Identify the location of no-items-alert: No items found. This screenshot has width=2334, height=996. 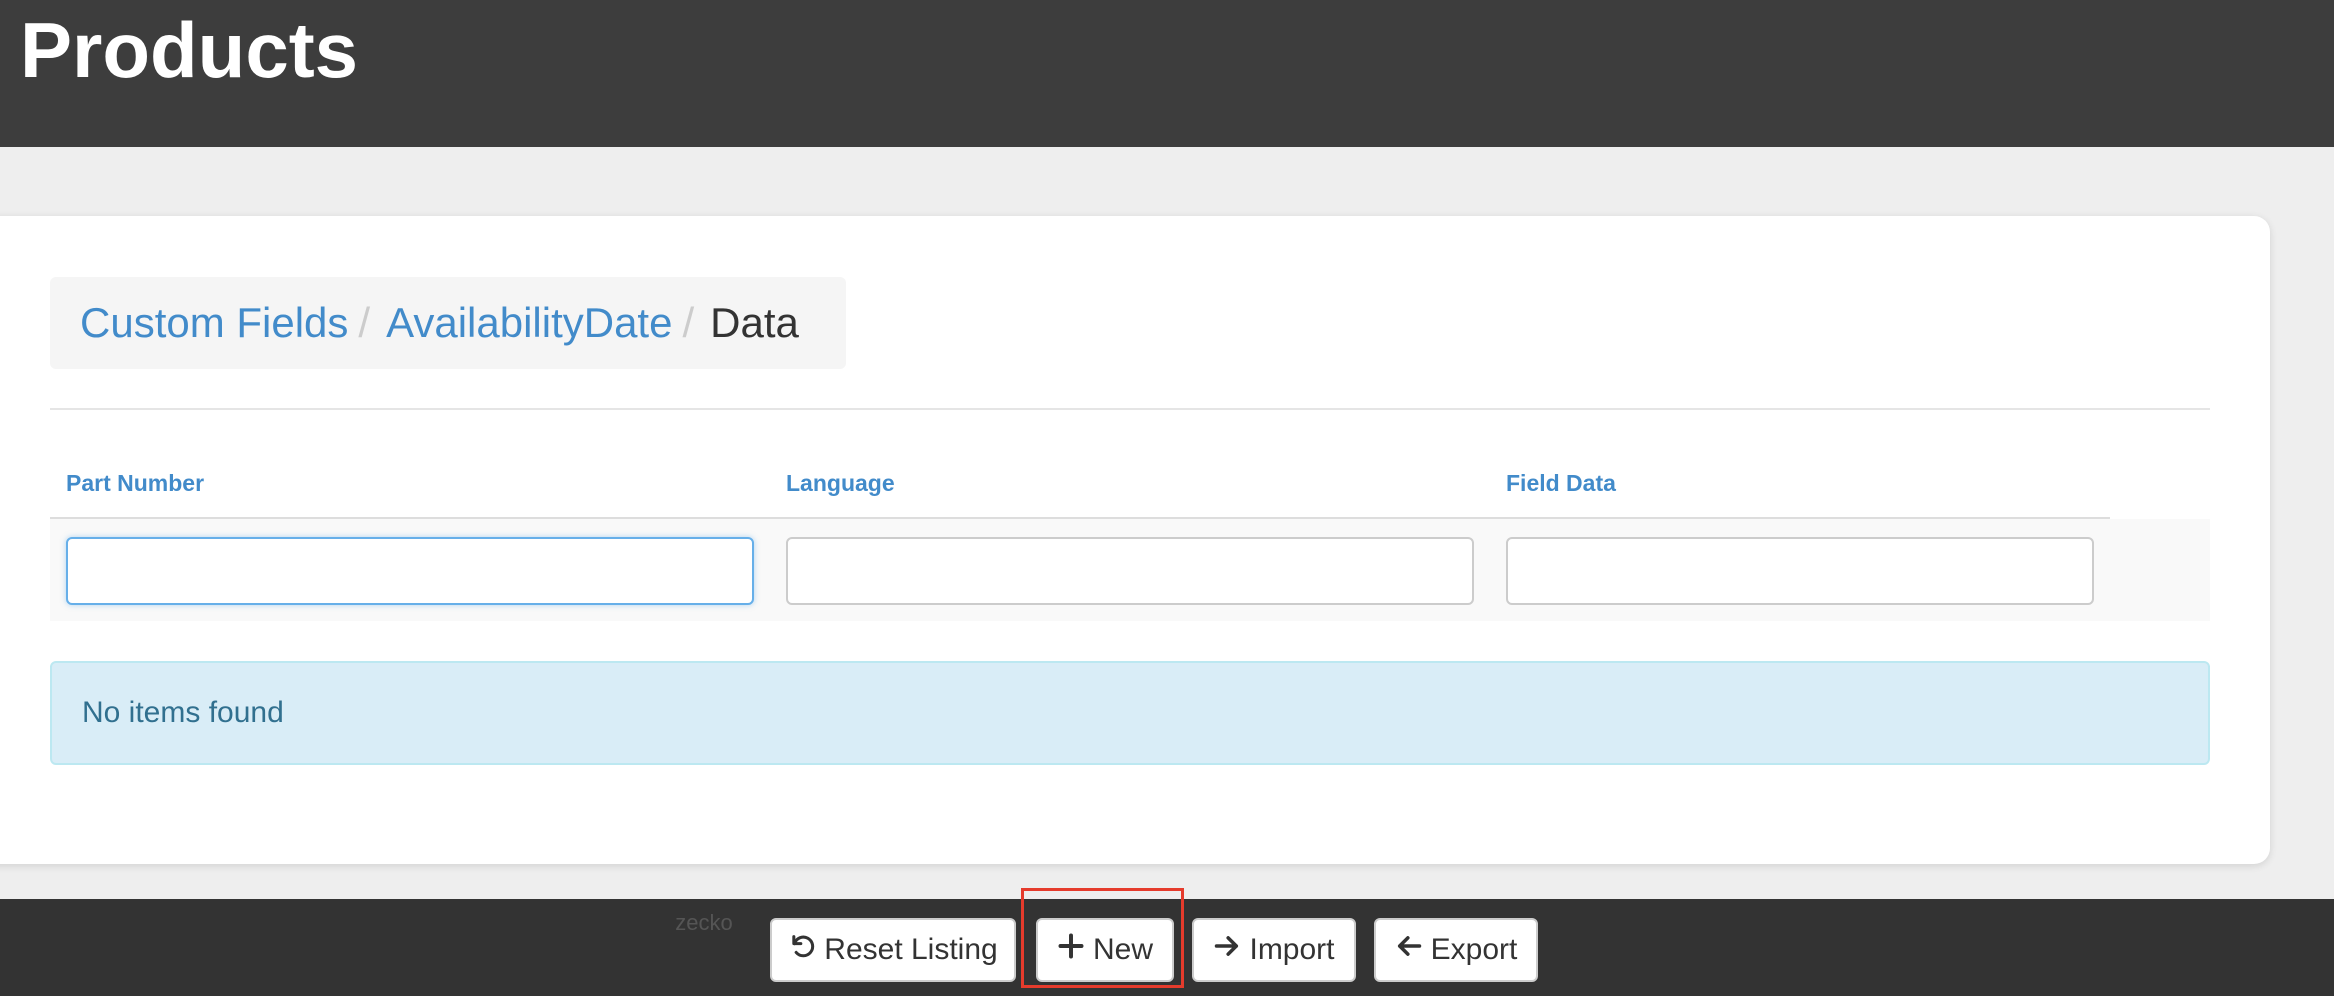
(1130, 713).